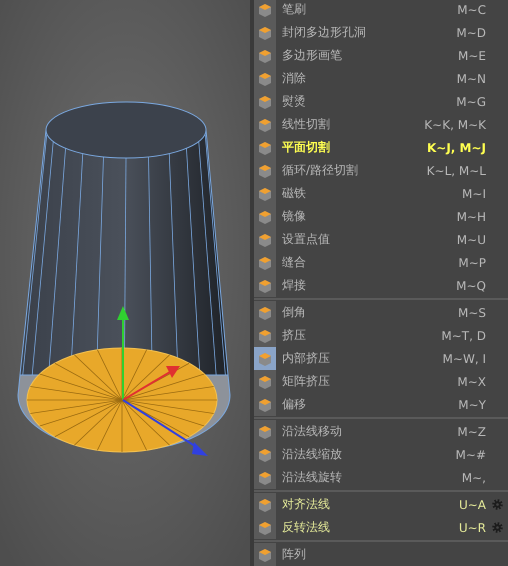  Describe the element at coordinates (472, 313) in the screenshot. I see `shortcut-text: M~S` at that location.